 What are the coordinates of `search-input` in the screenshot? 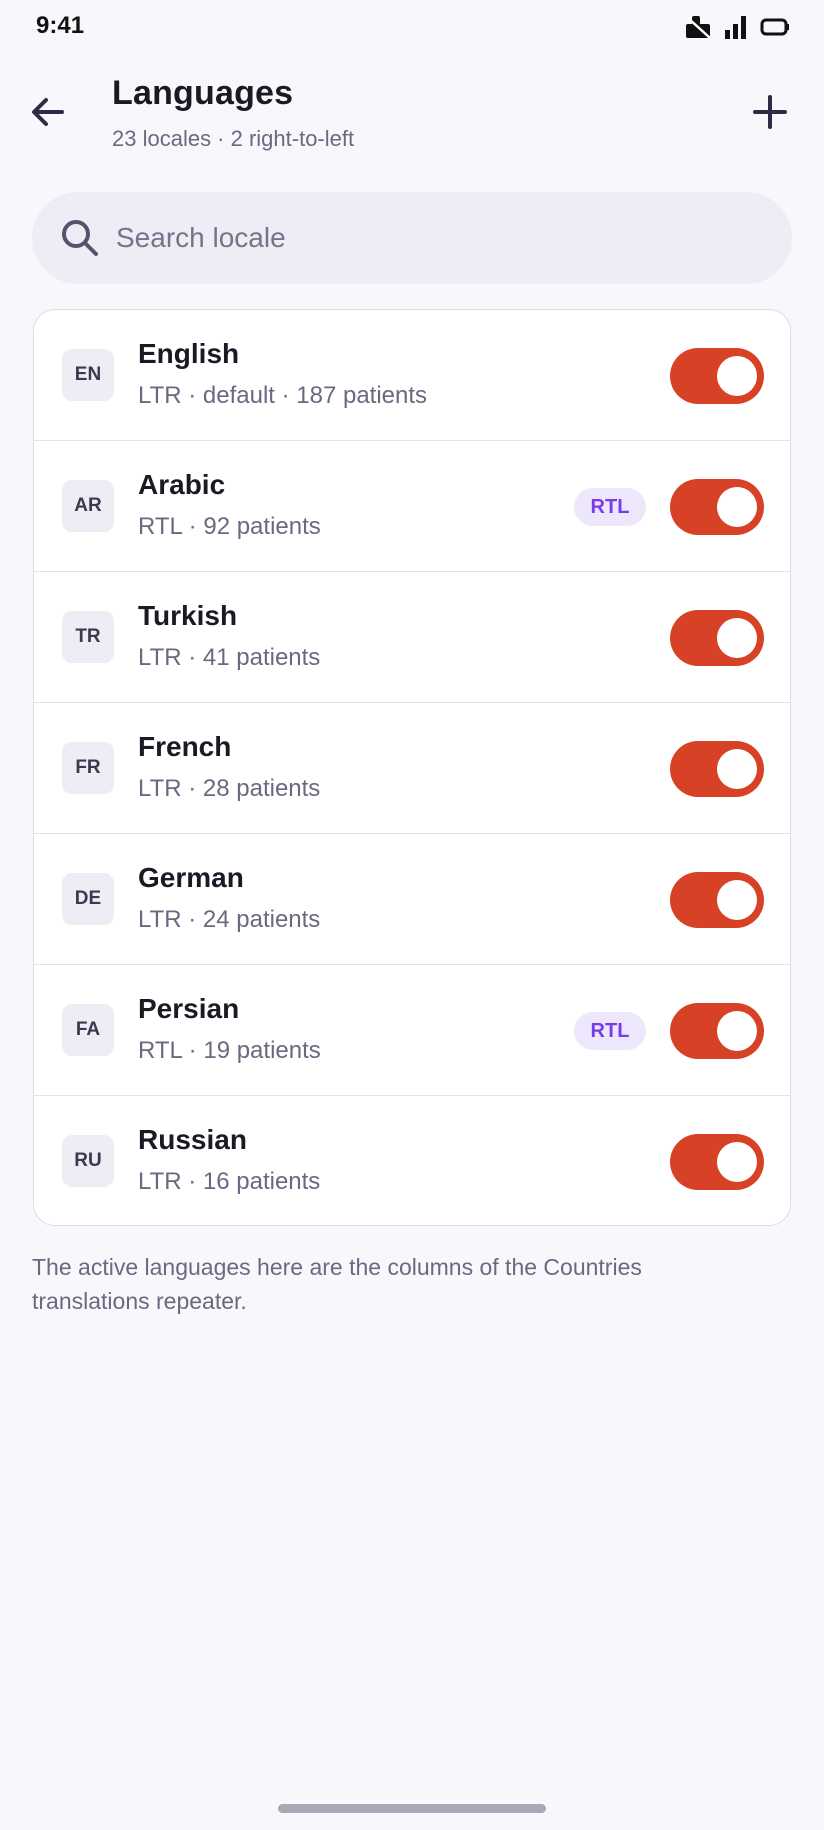 It's located at (436, 238).